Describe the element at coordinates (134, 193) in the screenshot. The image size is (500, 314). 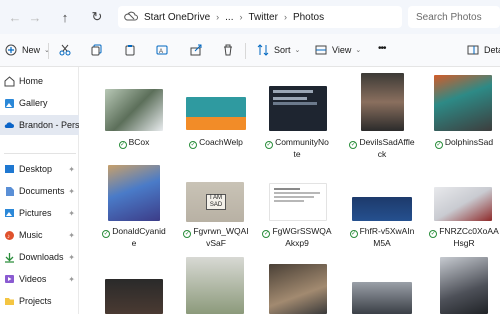
I see `file-thumbnail-donaldcyanide` at that location.